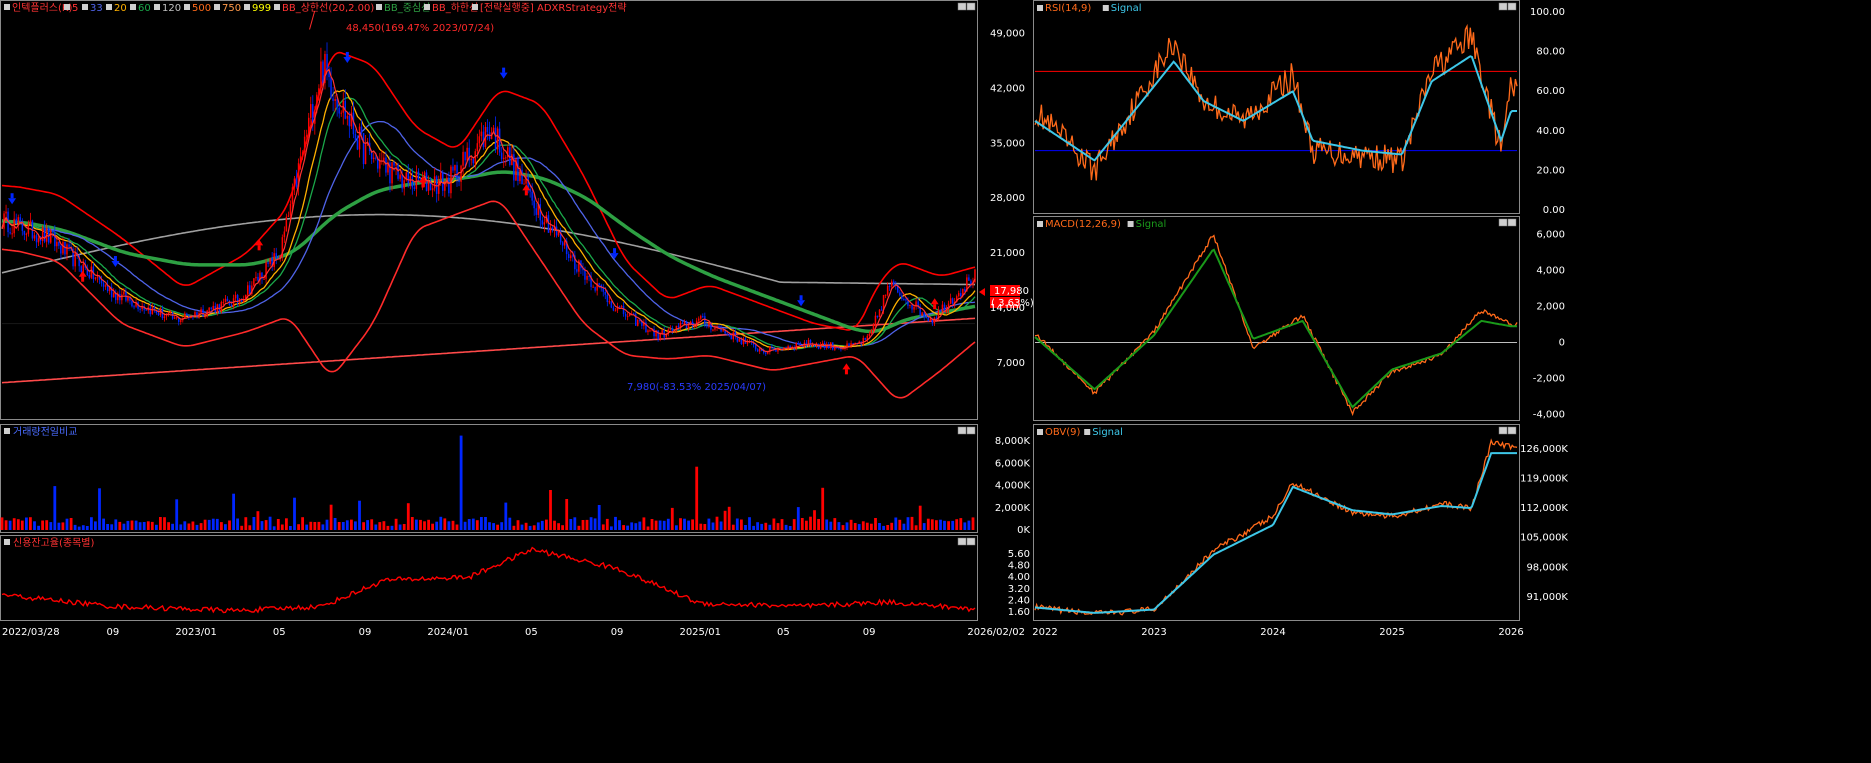 This screenshot has height=763, width=1871. Describe the element at coordinates (1276, 318) in the screenshot. I see `macd-panel` at that location.